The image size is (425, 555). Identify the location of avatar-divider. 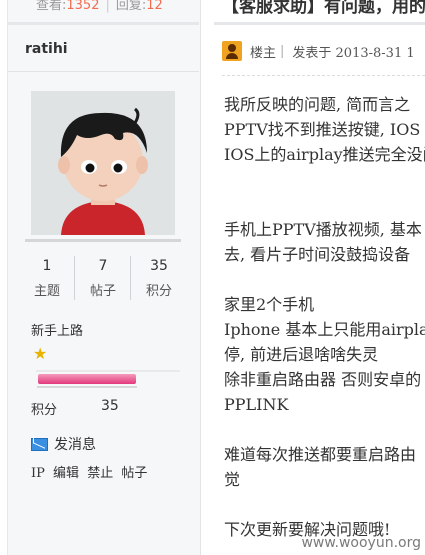
(103, 240).